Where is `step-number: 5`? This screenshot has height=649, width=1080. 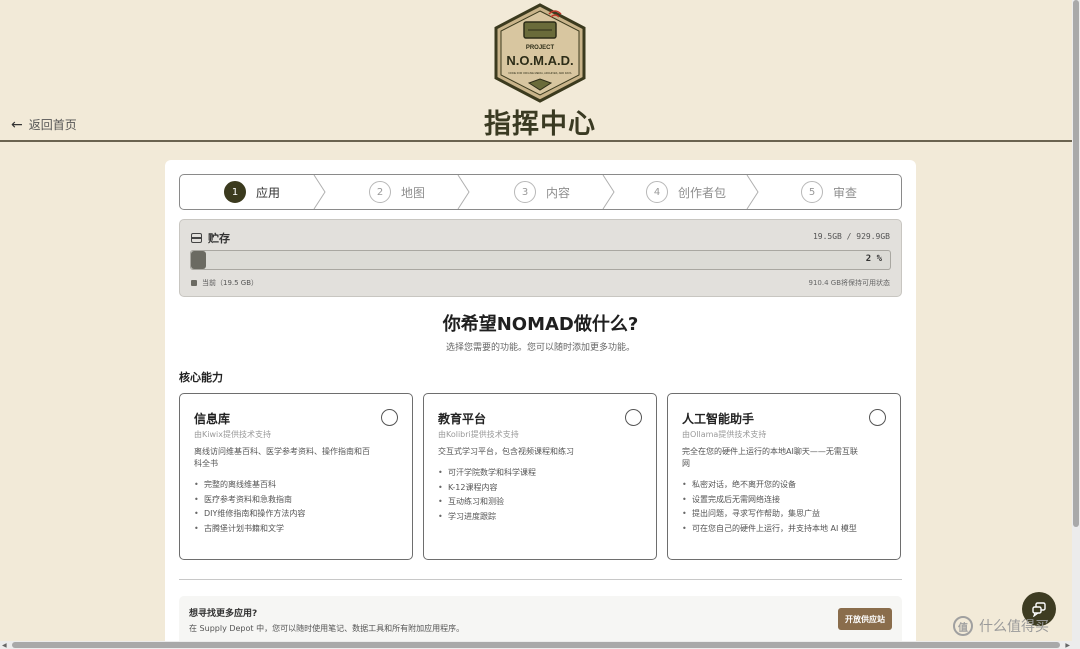 step-number: 5 is located at coordinates (812, 192).